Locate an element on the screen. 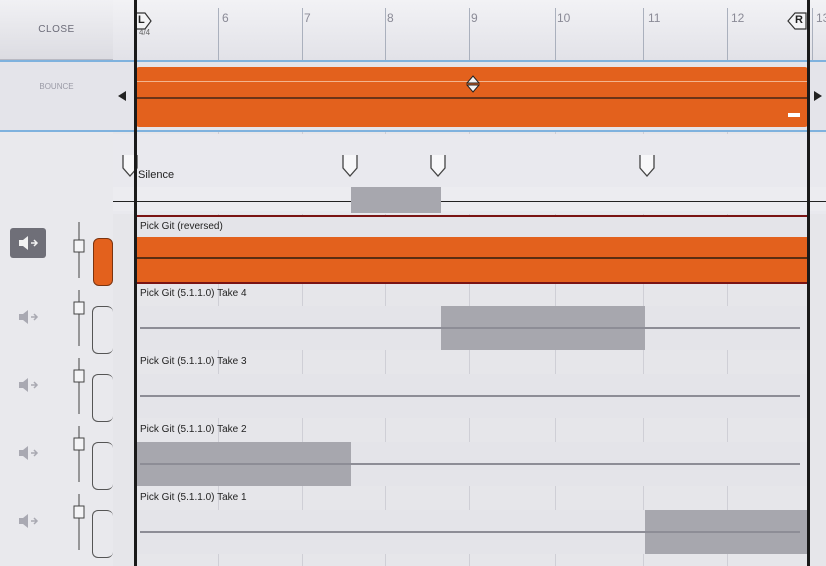 This screenshot has width=826, height=566. marker-label: Silence is located at coordinates (156, 175).